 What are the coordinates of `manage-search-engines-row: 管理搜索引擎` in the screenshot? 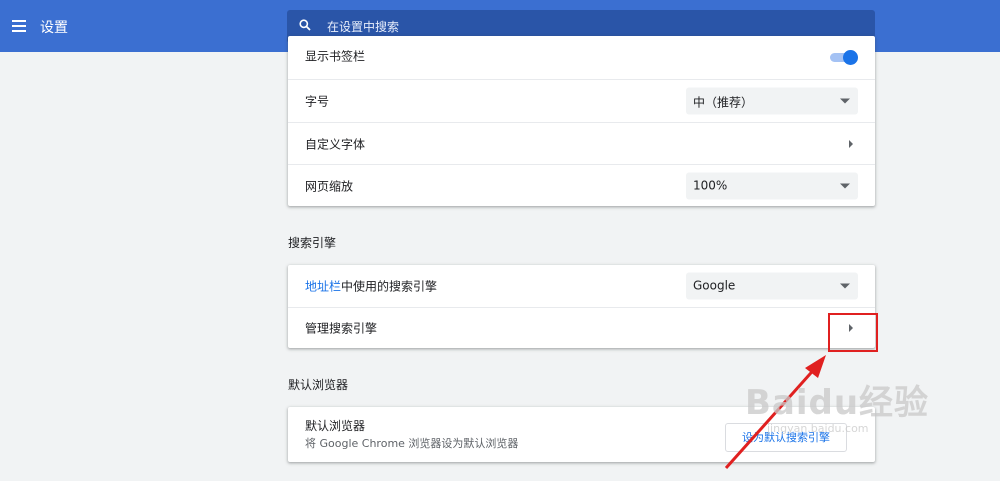 It's located at (581, 327).